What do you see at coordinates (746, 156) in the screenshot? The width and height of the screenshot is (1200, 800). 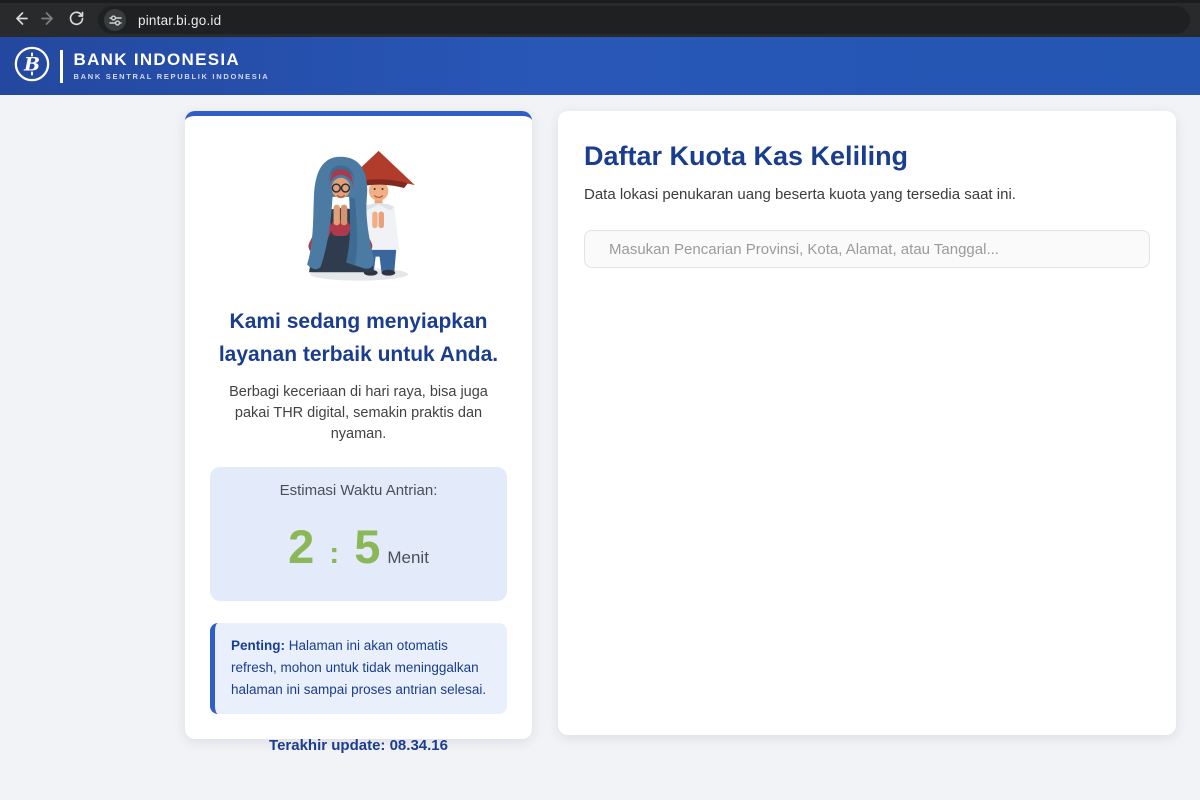 I see `quota-title: Daftar Kuota Kas Keliling` at bounding box center [746, 156].